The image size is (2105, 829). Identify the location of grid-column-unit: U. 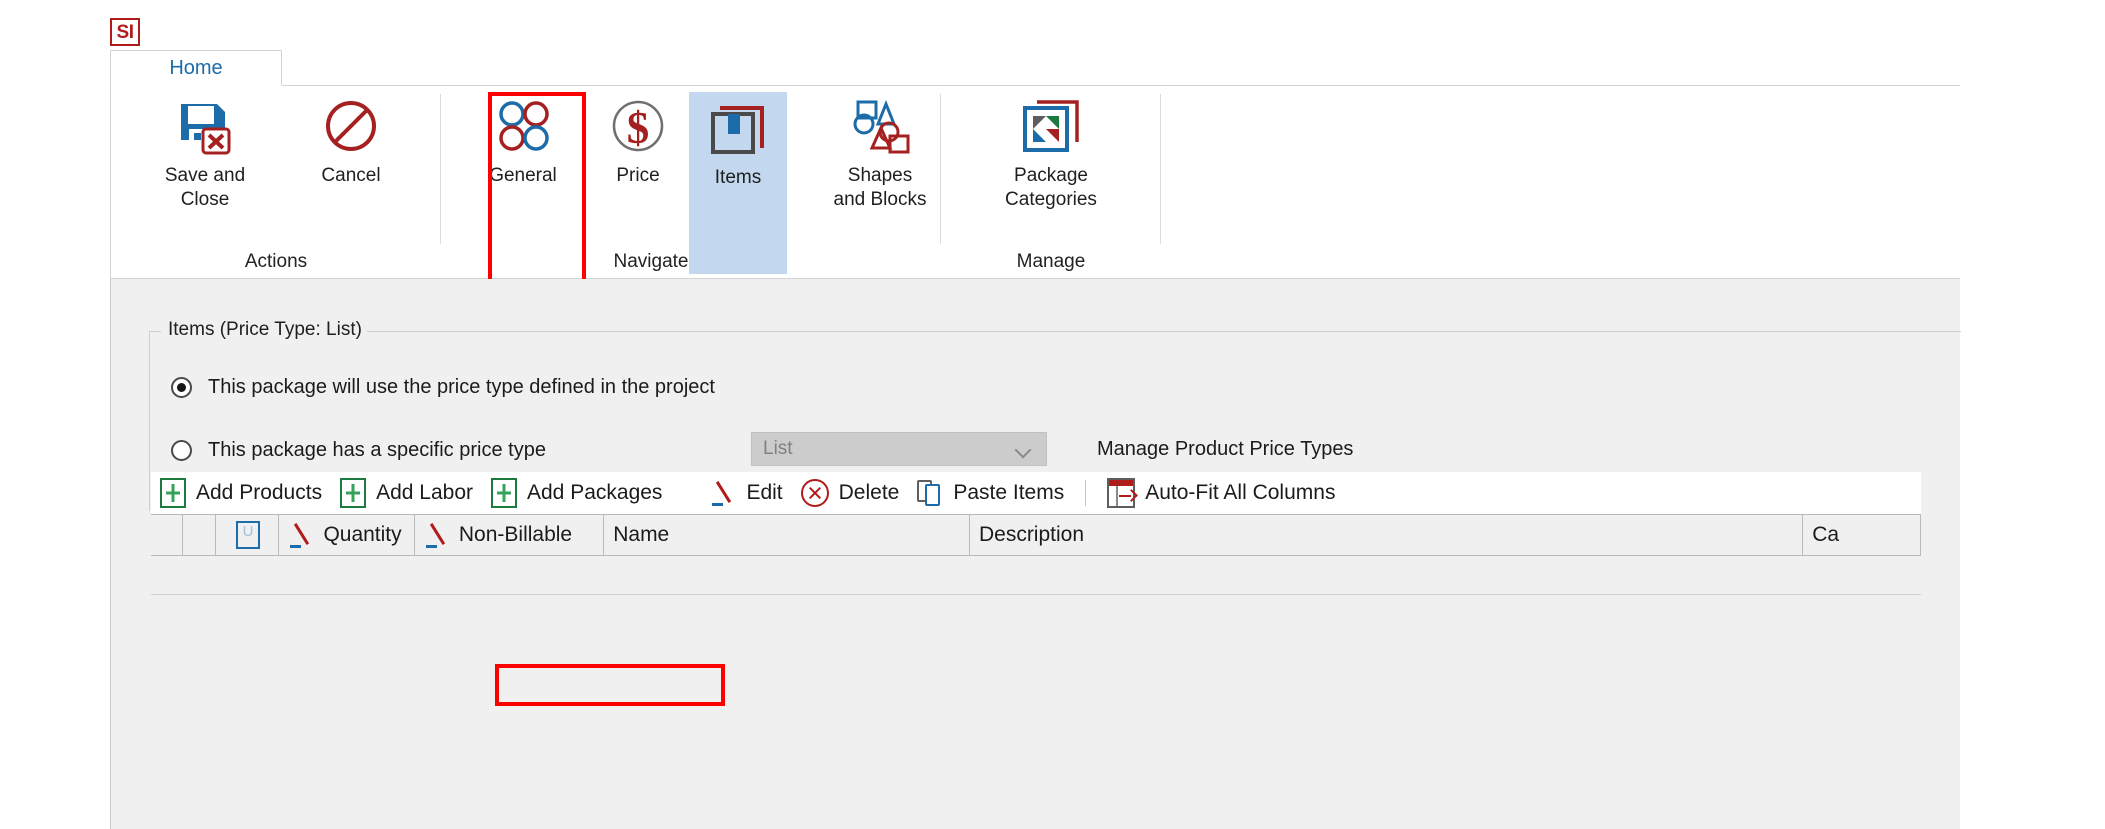
(248, 535).